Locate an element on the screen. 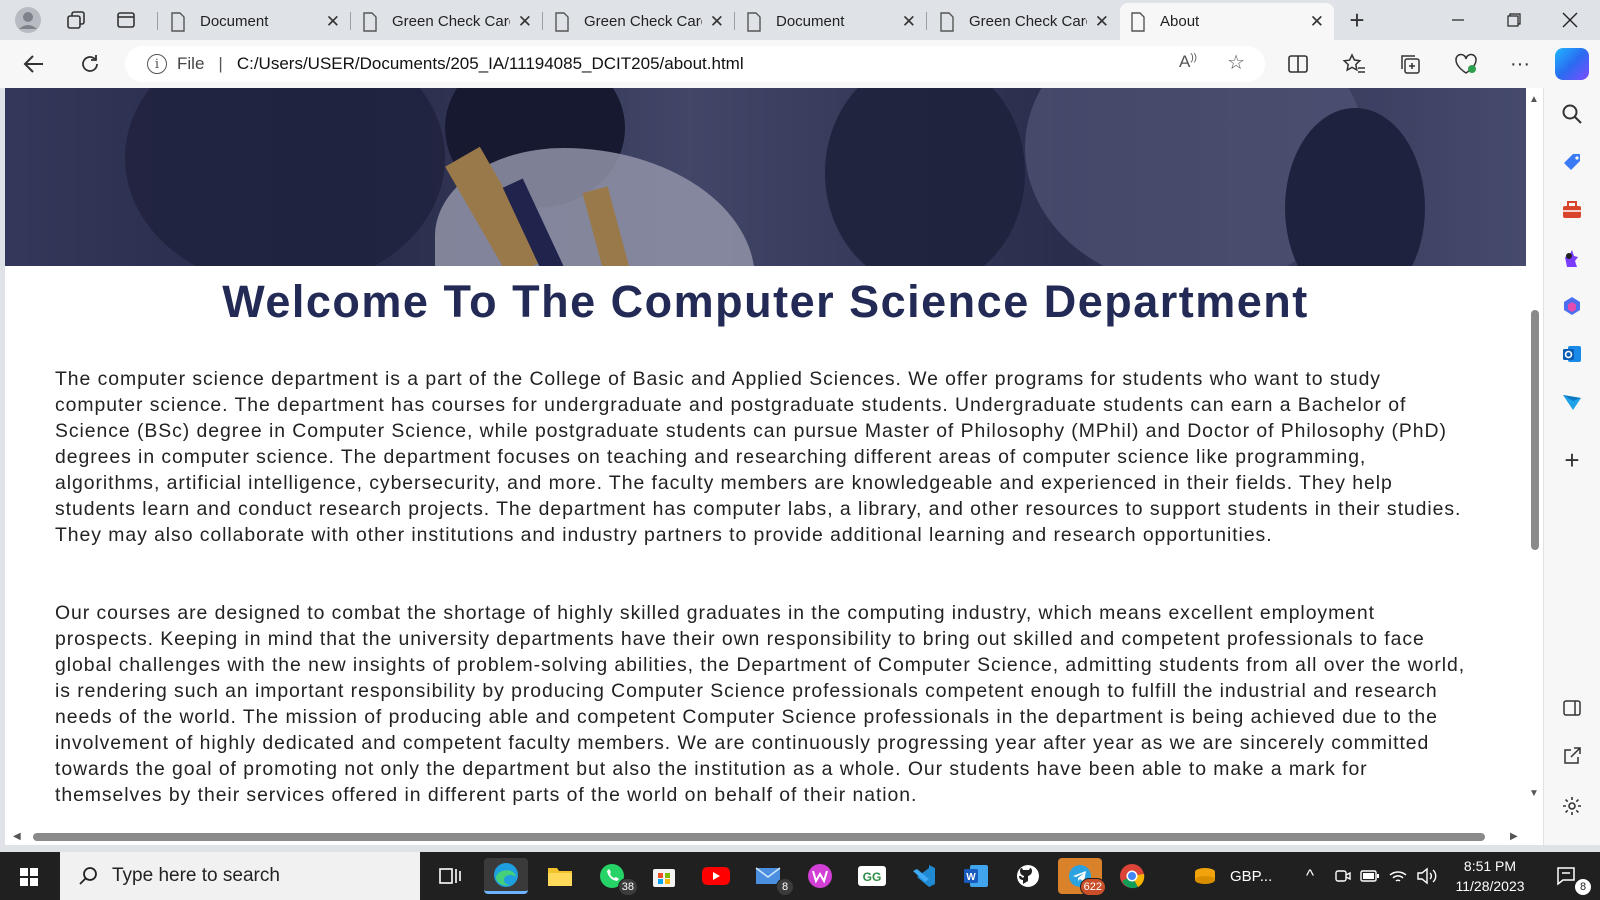 Image resolution: width=1600 pixels, height=900 pixels. telegram-badge: 622 is located at coordinates (1092, 887).